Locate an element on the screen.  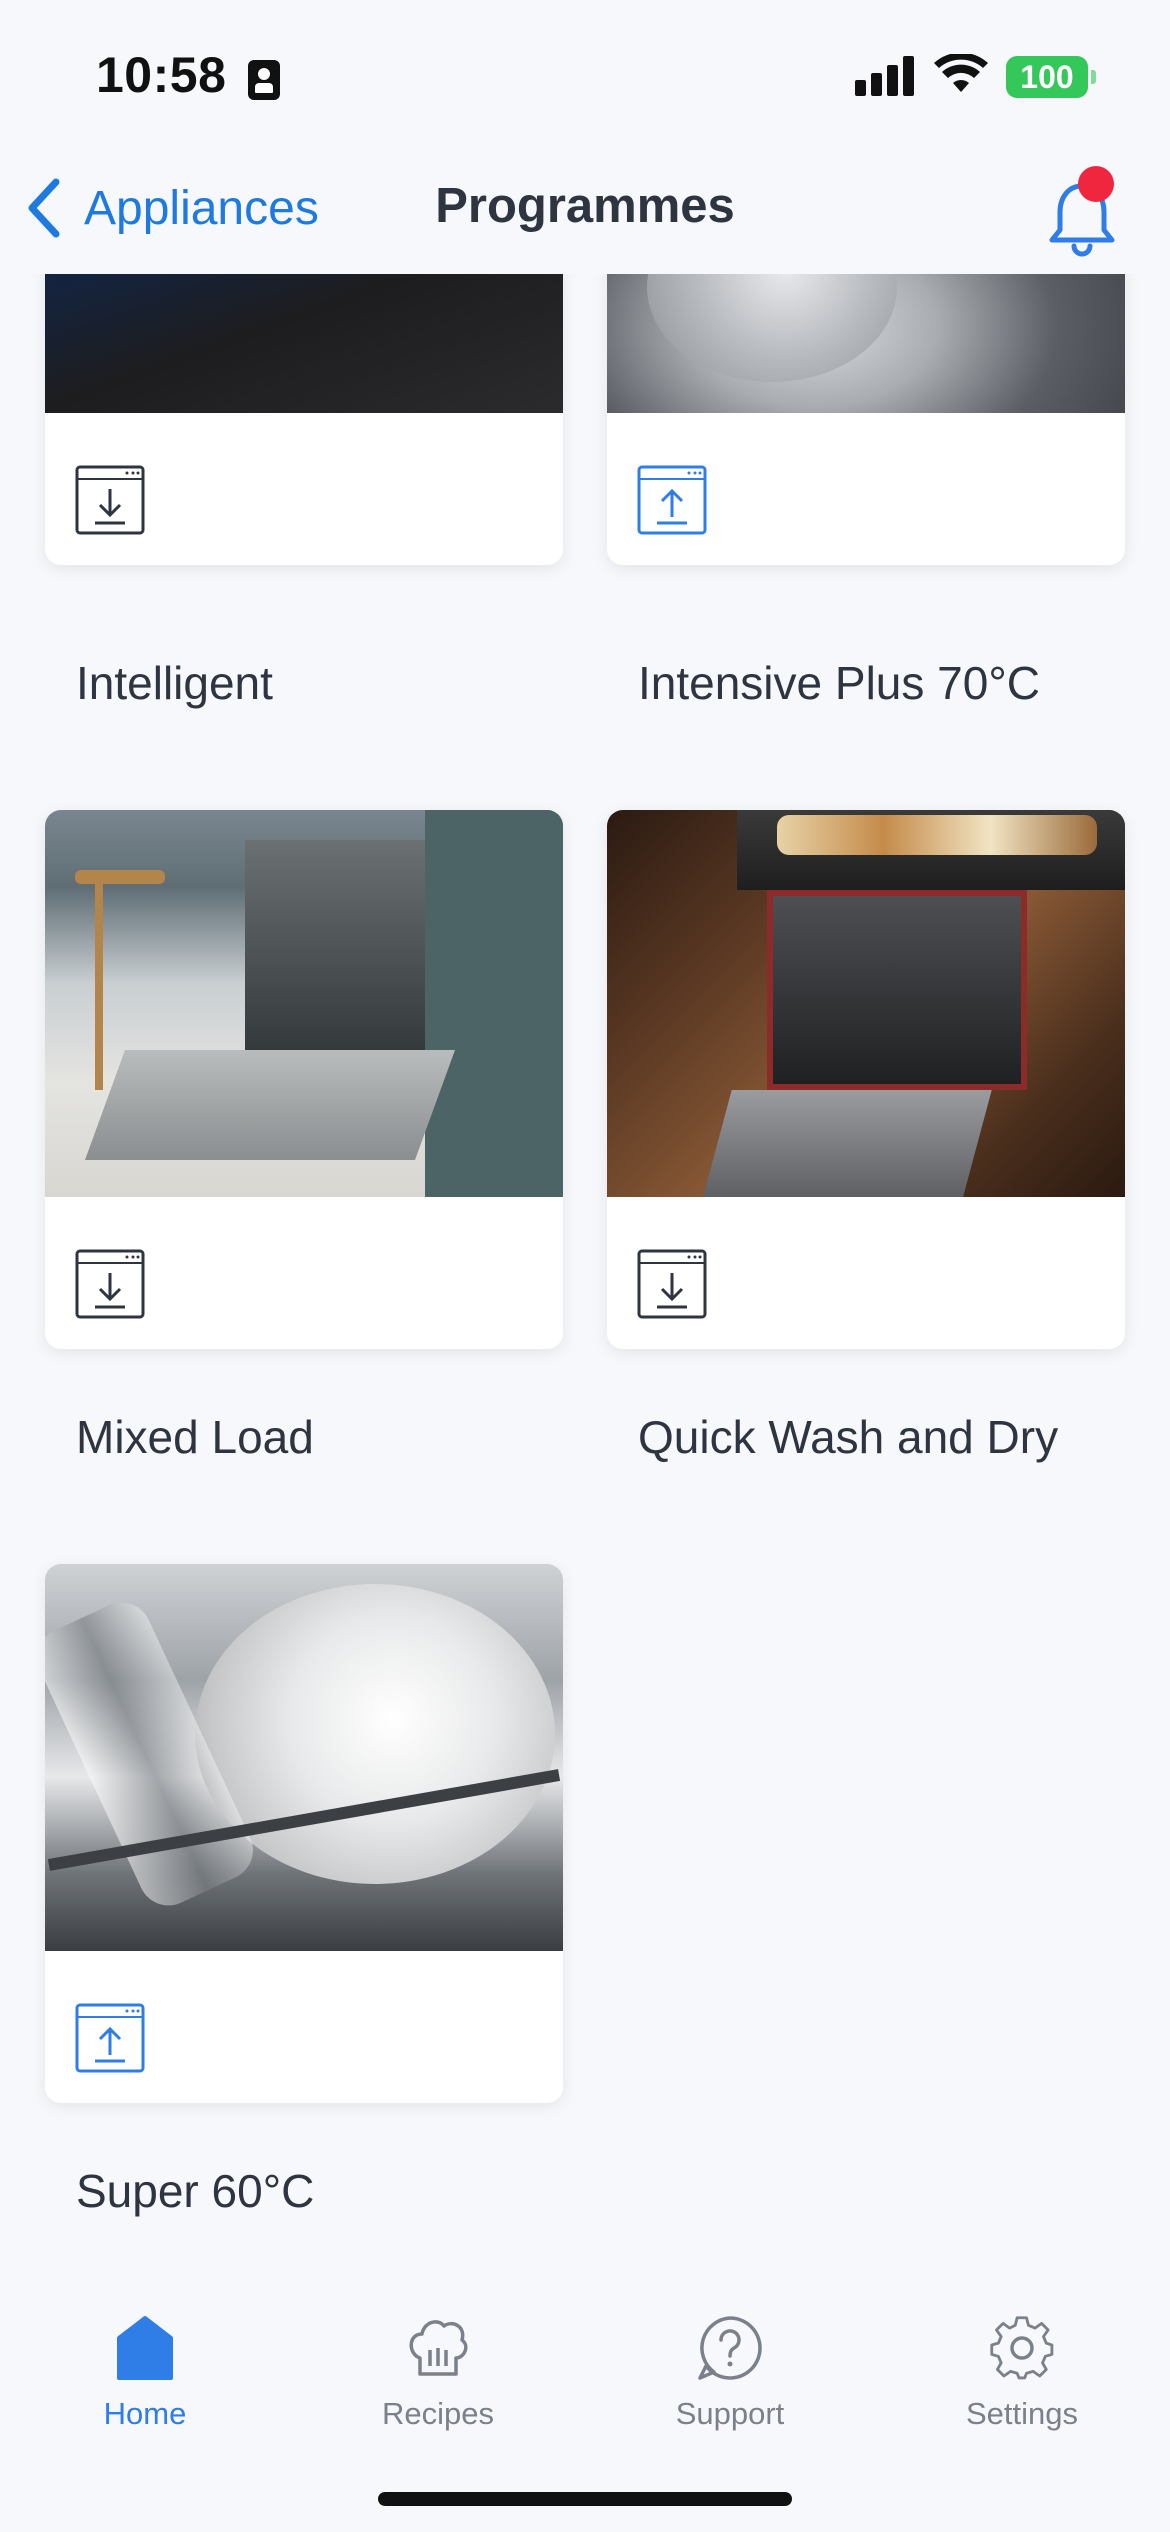
cellular-signal-icon is located at coordinates (885, 76).